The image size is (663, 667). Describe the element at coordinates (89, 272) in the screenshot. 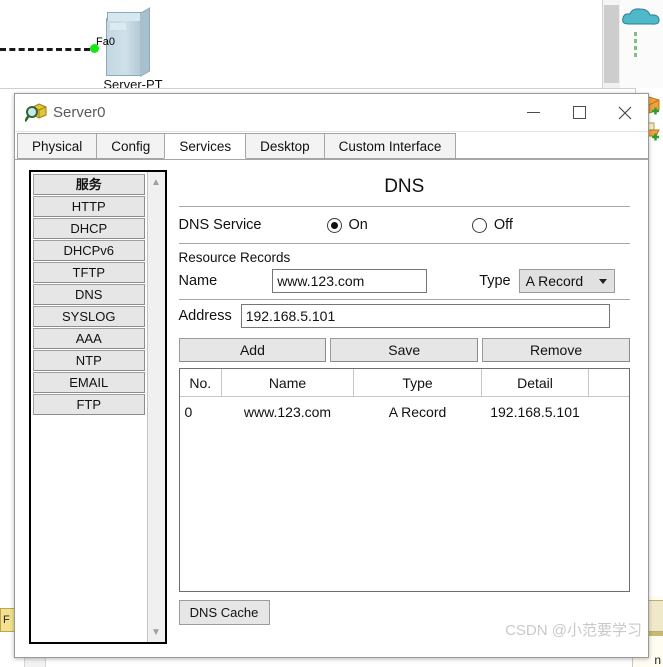

I see `sidebar-item-tftp: TFTP` at that location.